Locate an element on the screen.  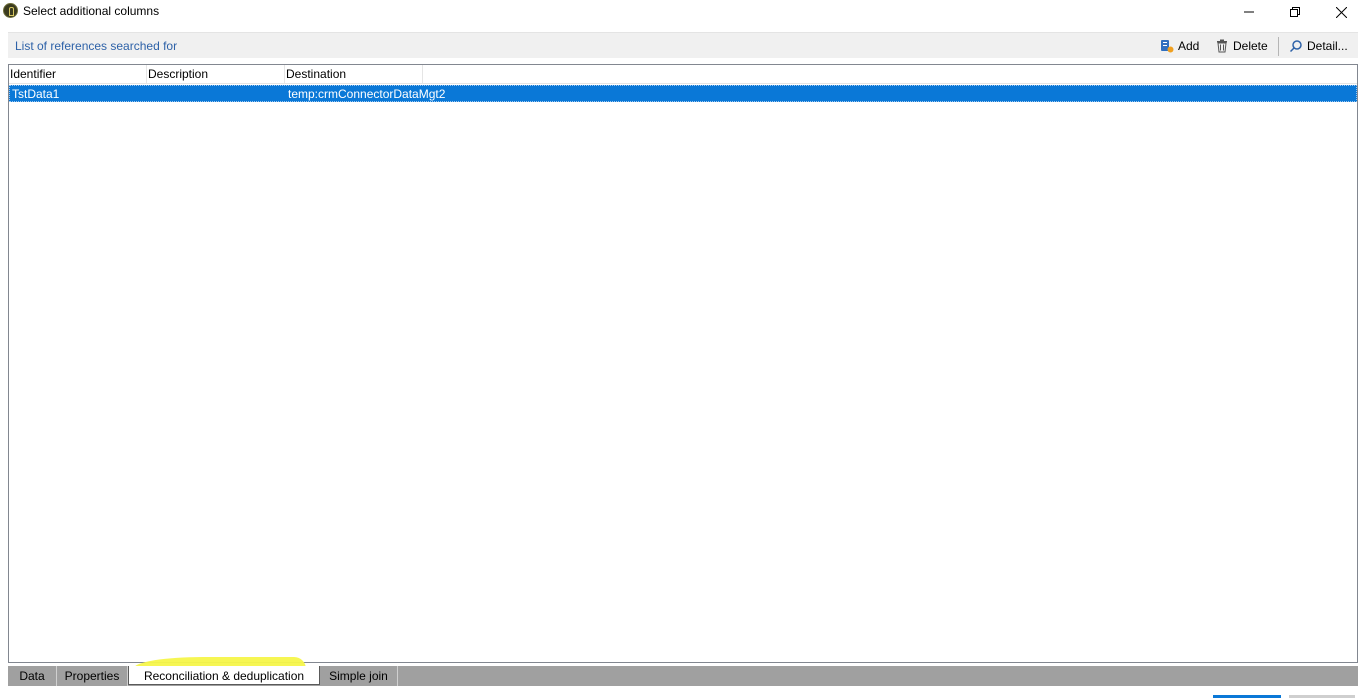
list-column-headers: Identifier Description Destination is located at coordinates (683, 74).